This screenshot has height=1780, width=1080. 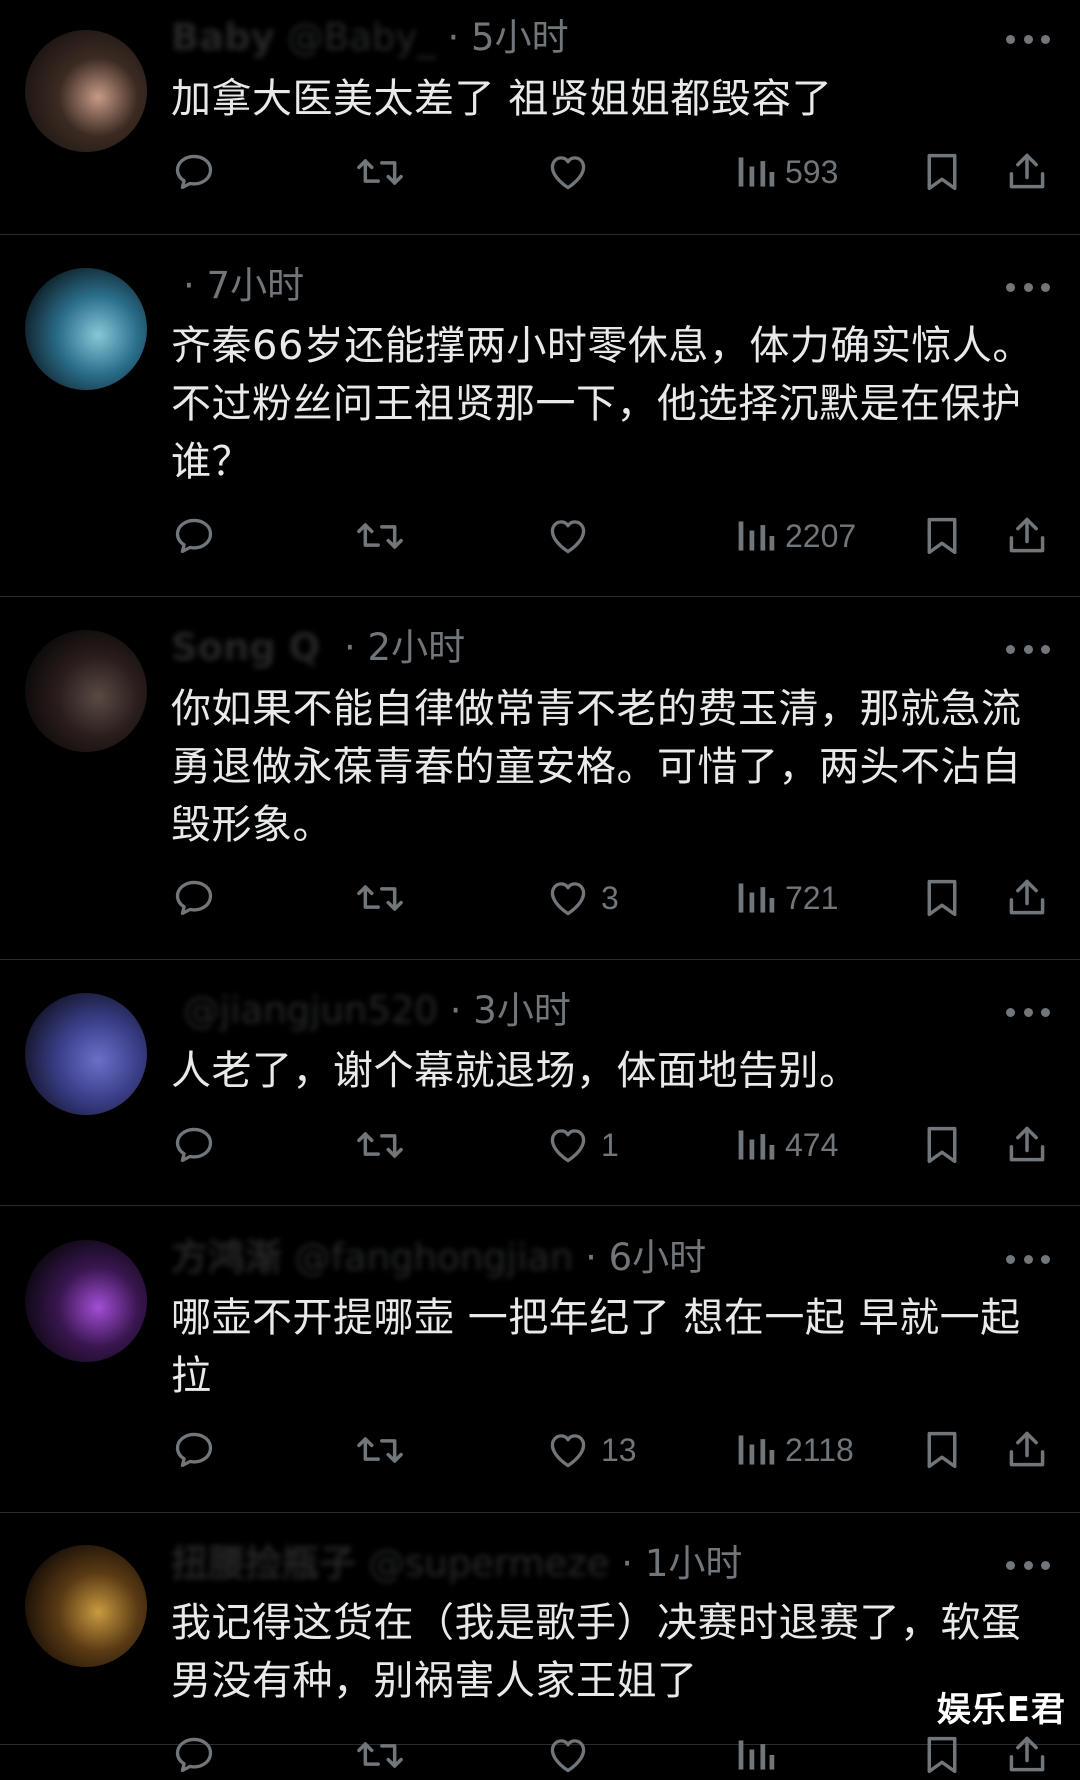 I want to click on author-name: 方鸿渐, so click(x=226, y=1257).